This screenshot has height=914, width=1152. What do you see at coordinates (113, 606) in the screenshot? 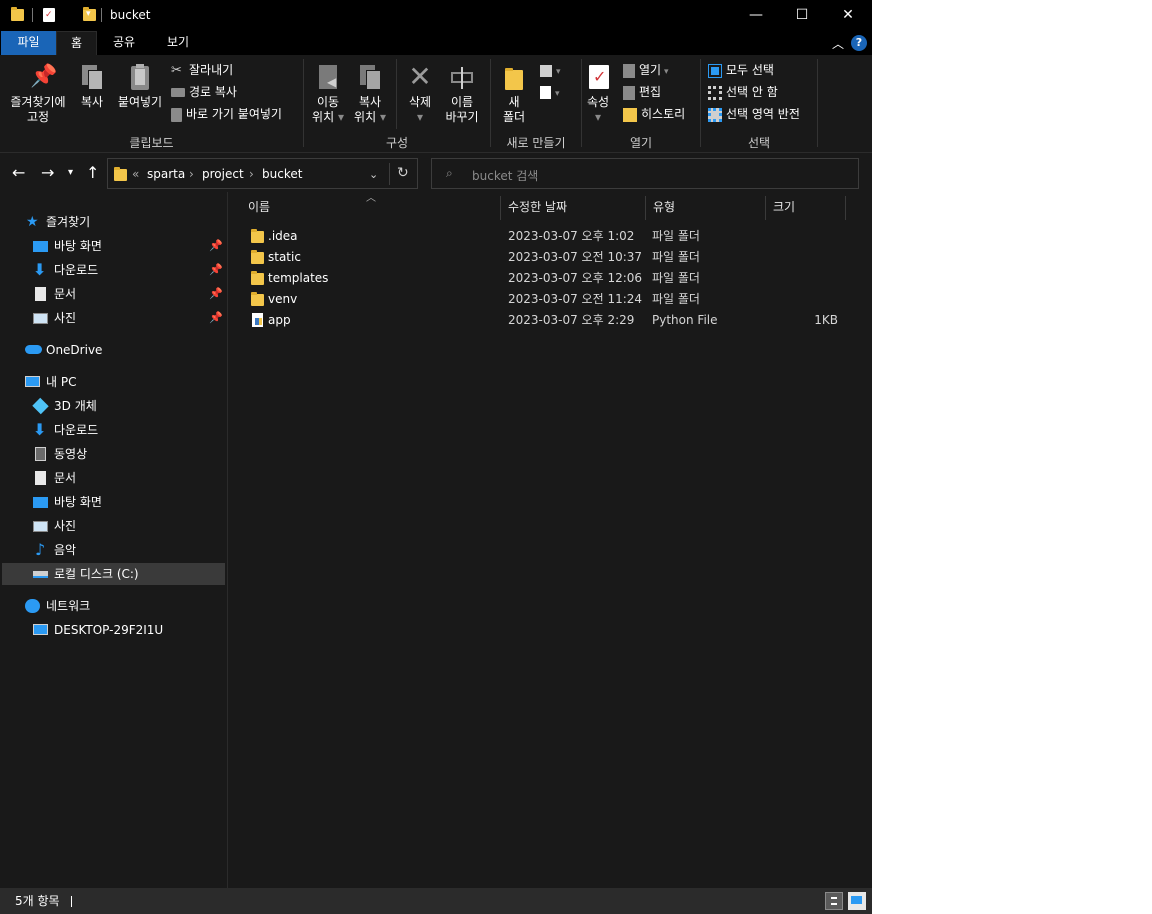
I see `nav-network: 네트워크` at bounding box center [113, 606].